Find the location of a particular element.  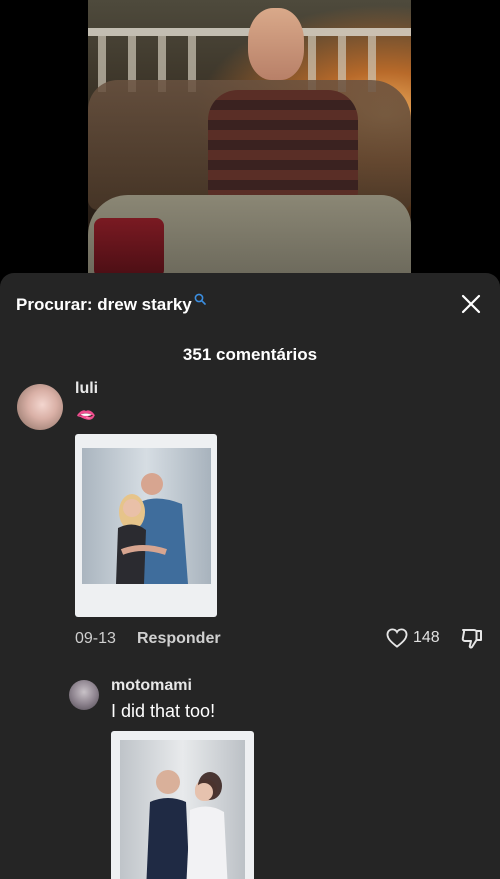

comment-username: luli is located at coordinates (86, 389).